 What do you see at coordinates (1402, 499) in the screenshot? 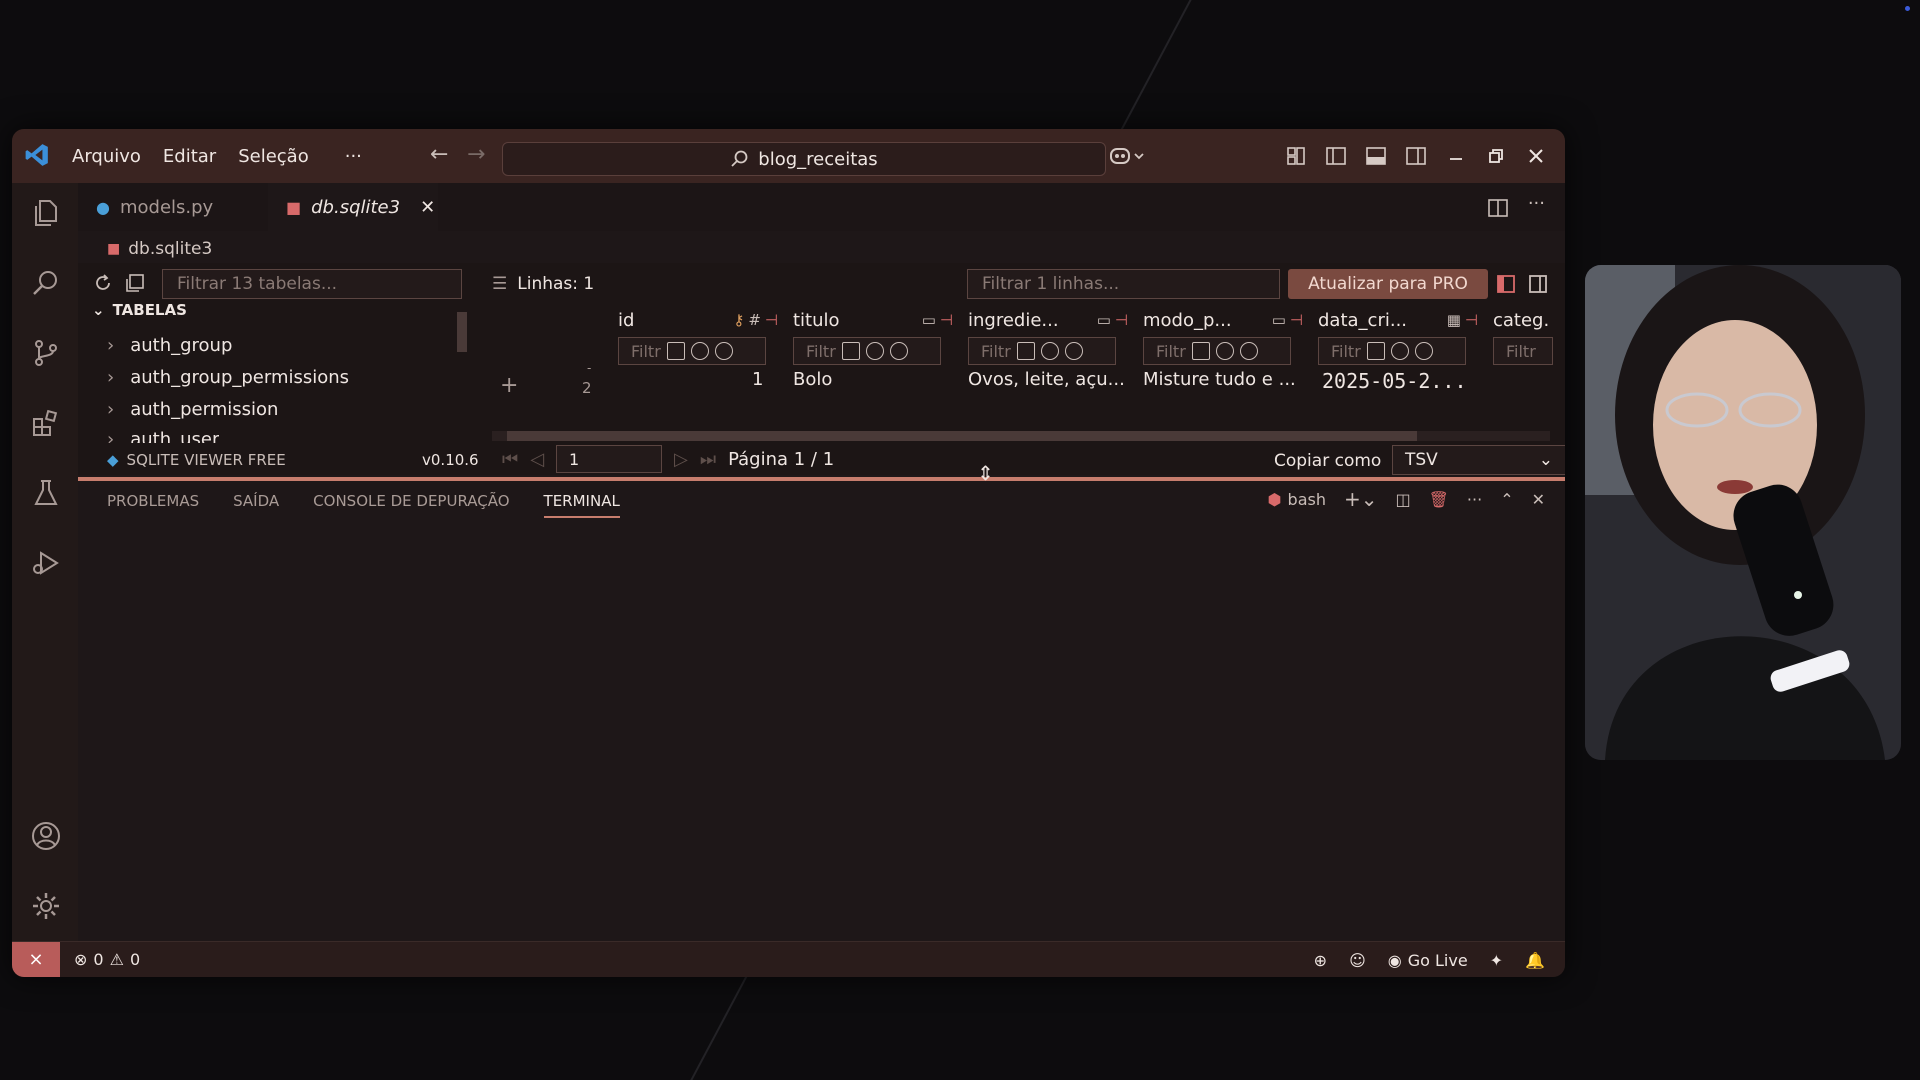
I see `split-terminal-icon: ◫` at bounding box center [1402, 499].